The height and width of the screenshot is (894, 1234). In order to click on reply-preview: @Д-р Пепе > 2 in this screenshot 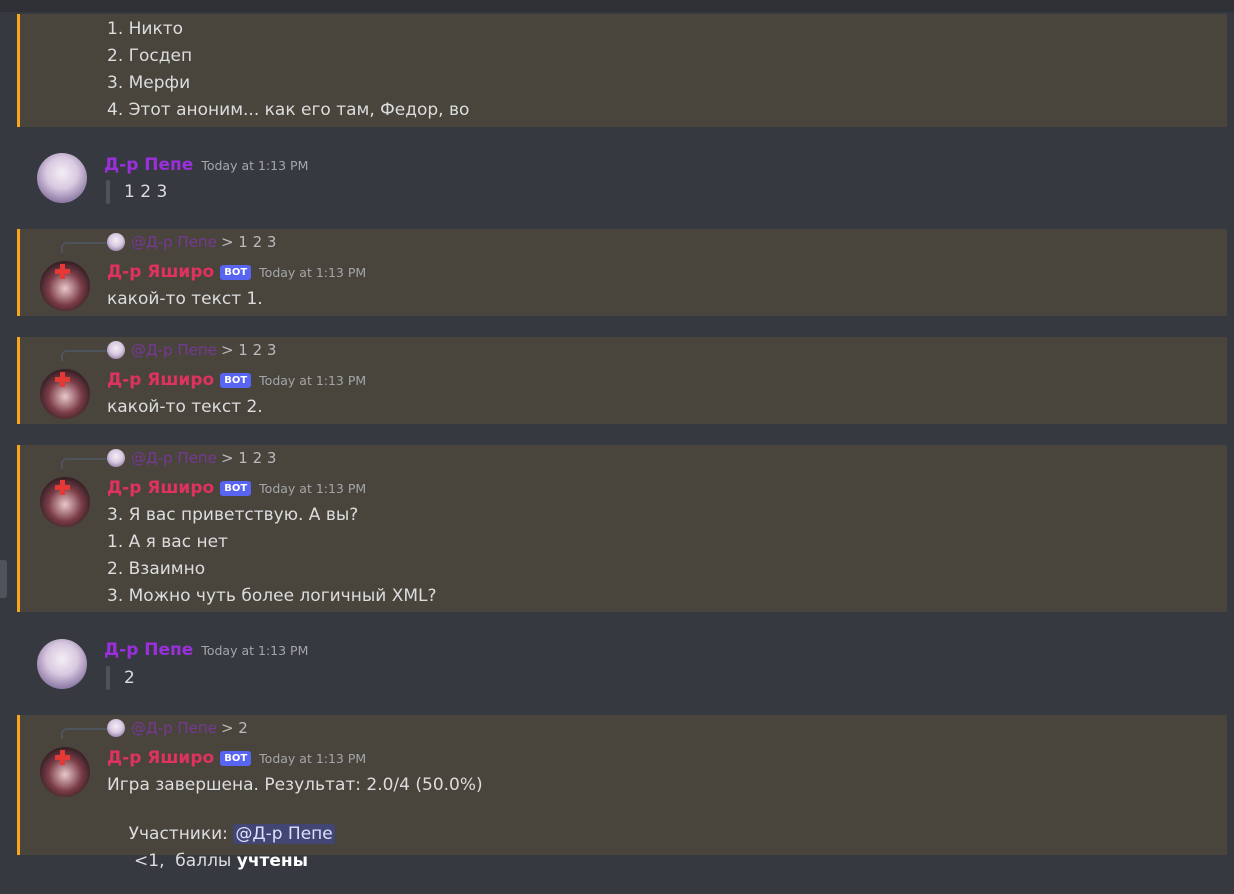, I will do `click(177, 728)`.